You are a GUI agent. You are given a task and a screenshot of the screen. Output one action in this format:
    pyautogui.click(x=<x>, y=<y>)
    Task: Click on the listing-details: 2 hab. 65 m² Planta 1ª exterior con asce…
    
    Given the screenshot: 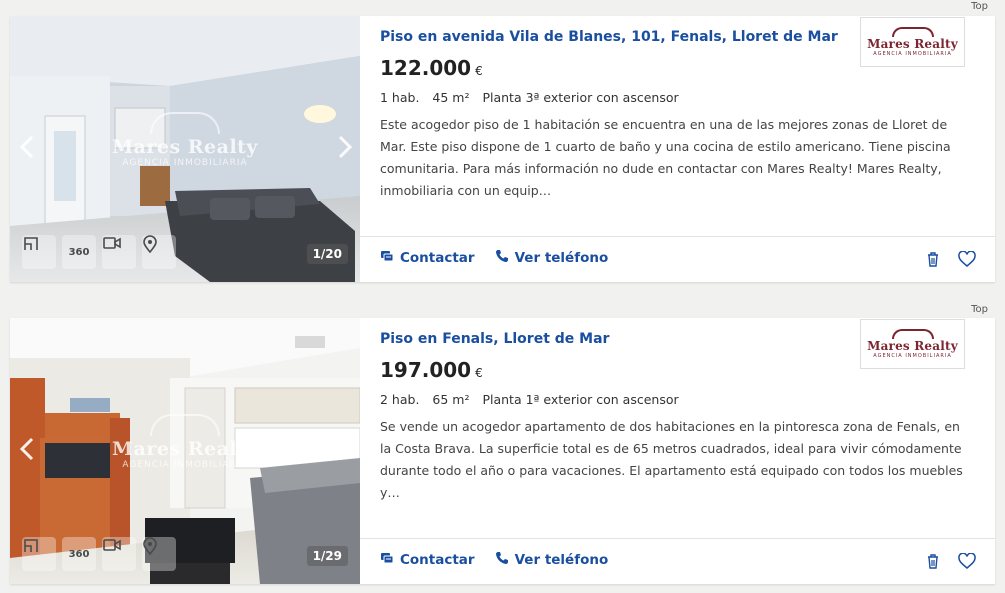 What is the action you would take?
    pyautogui.click(x=534, y=399)
    